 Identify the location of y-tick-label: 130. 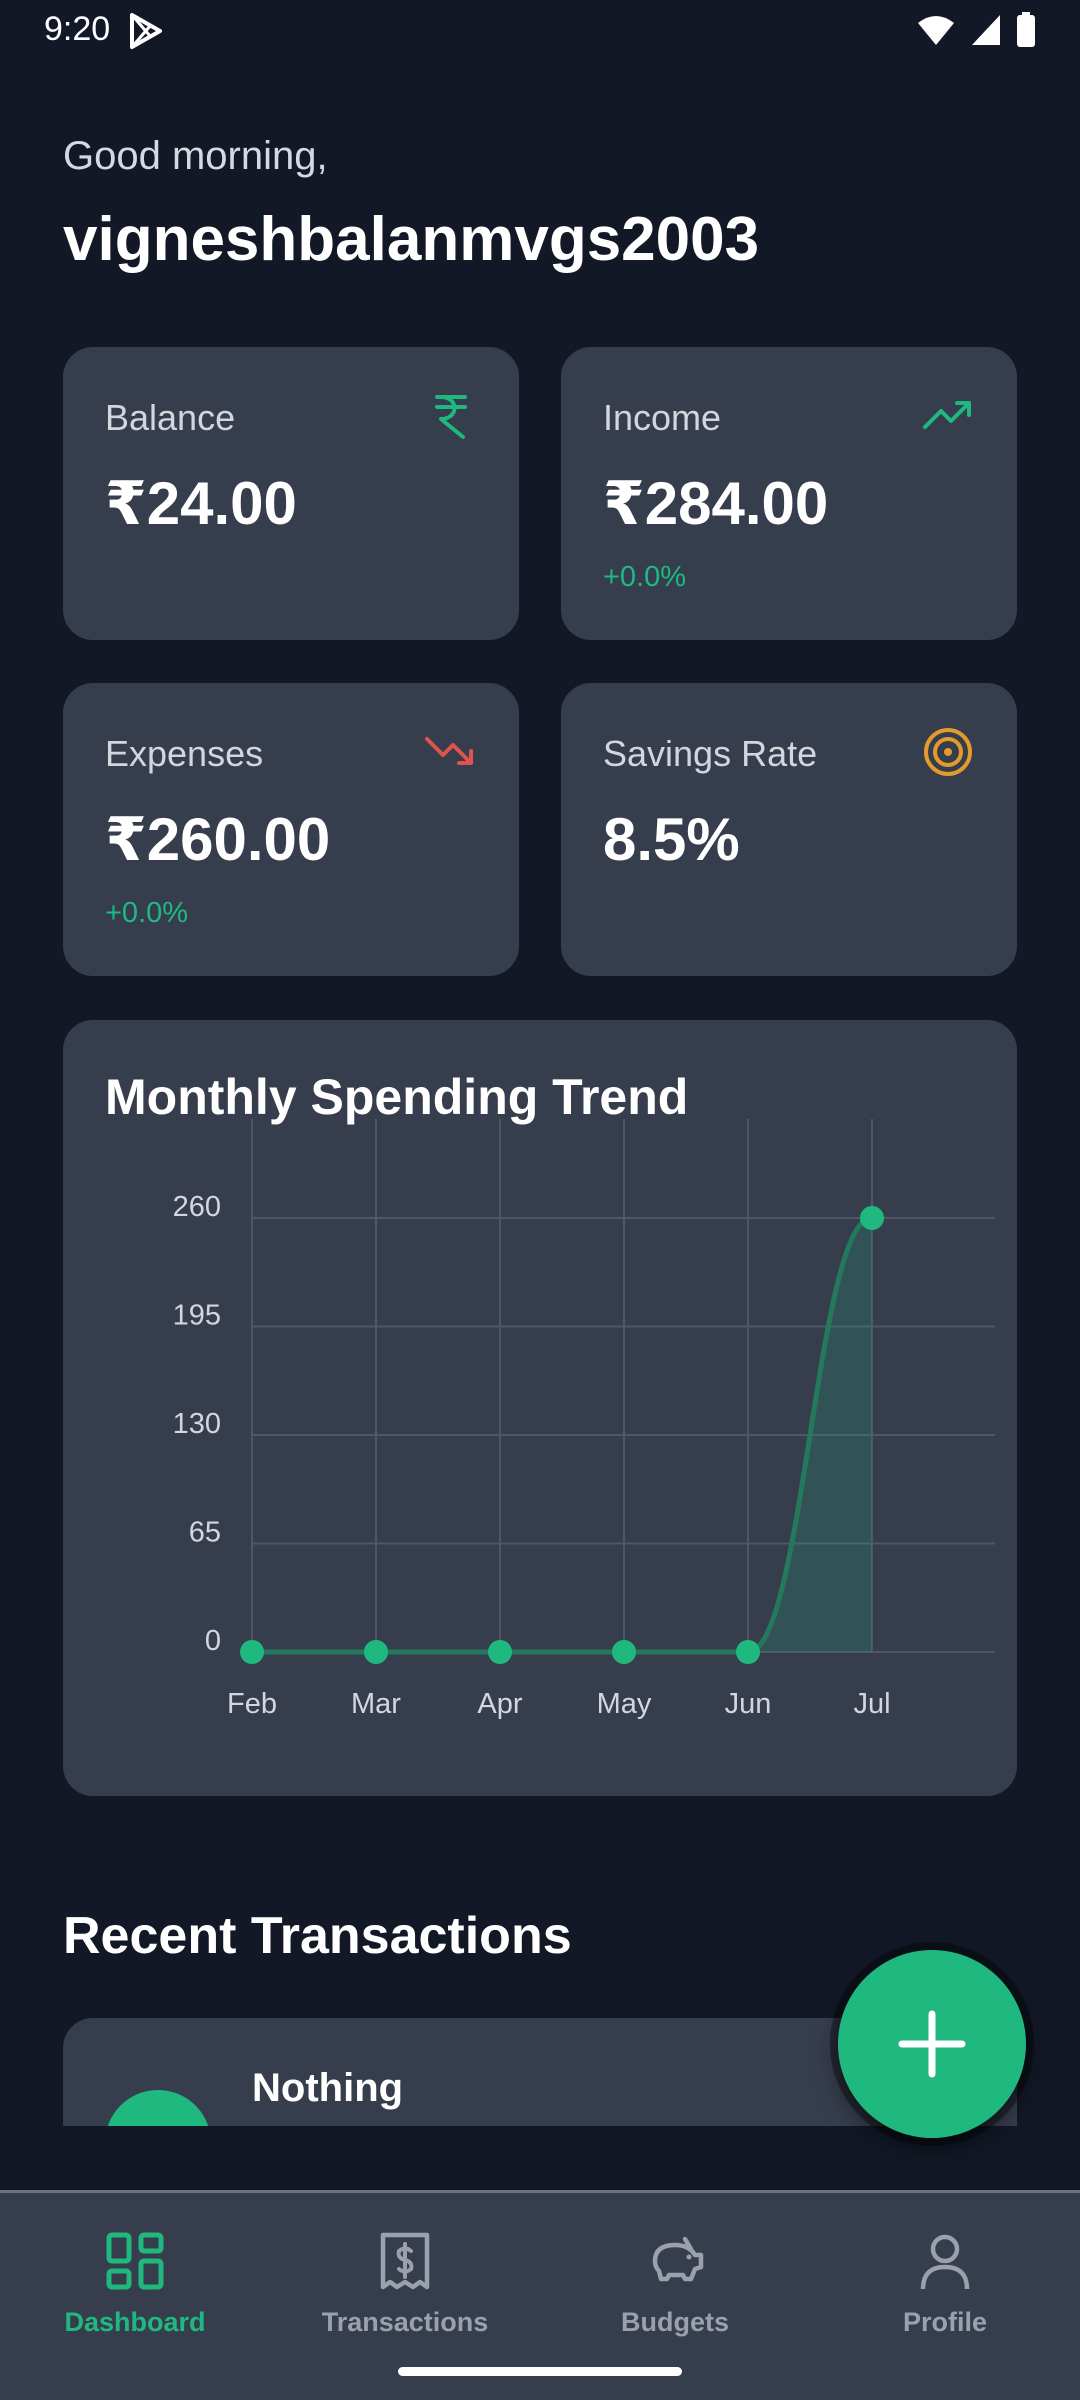
(197, 1424).